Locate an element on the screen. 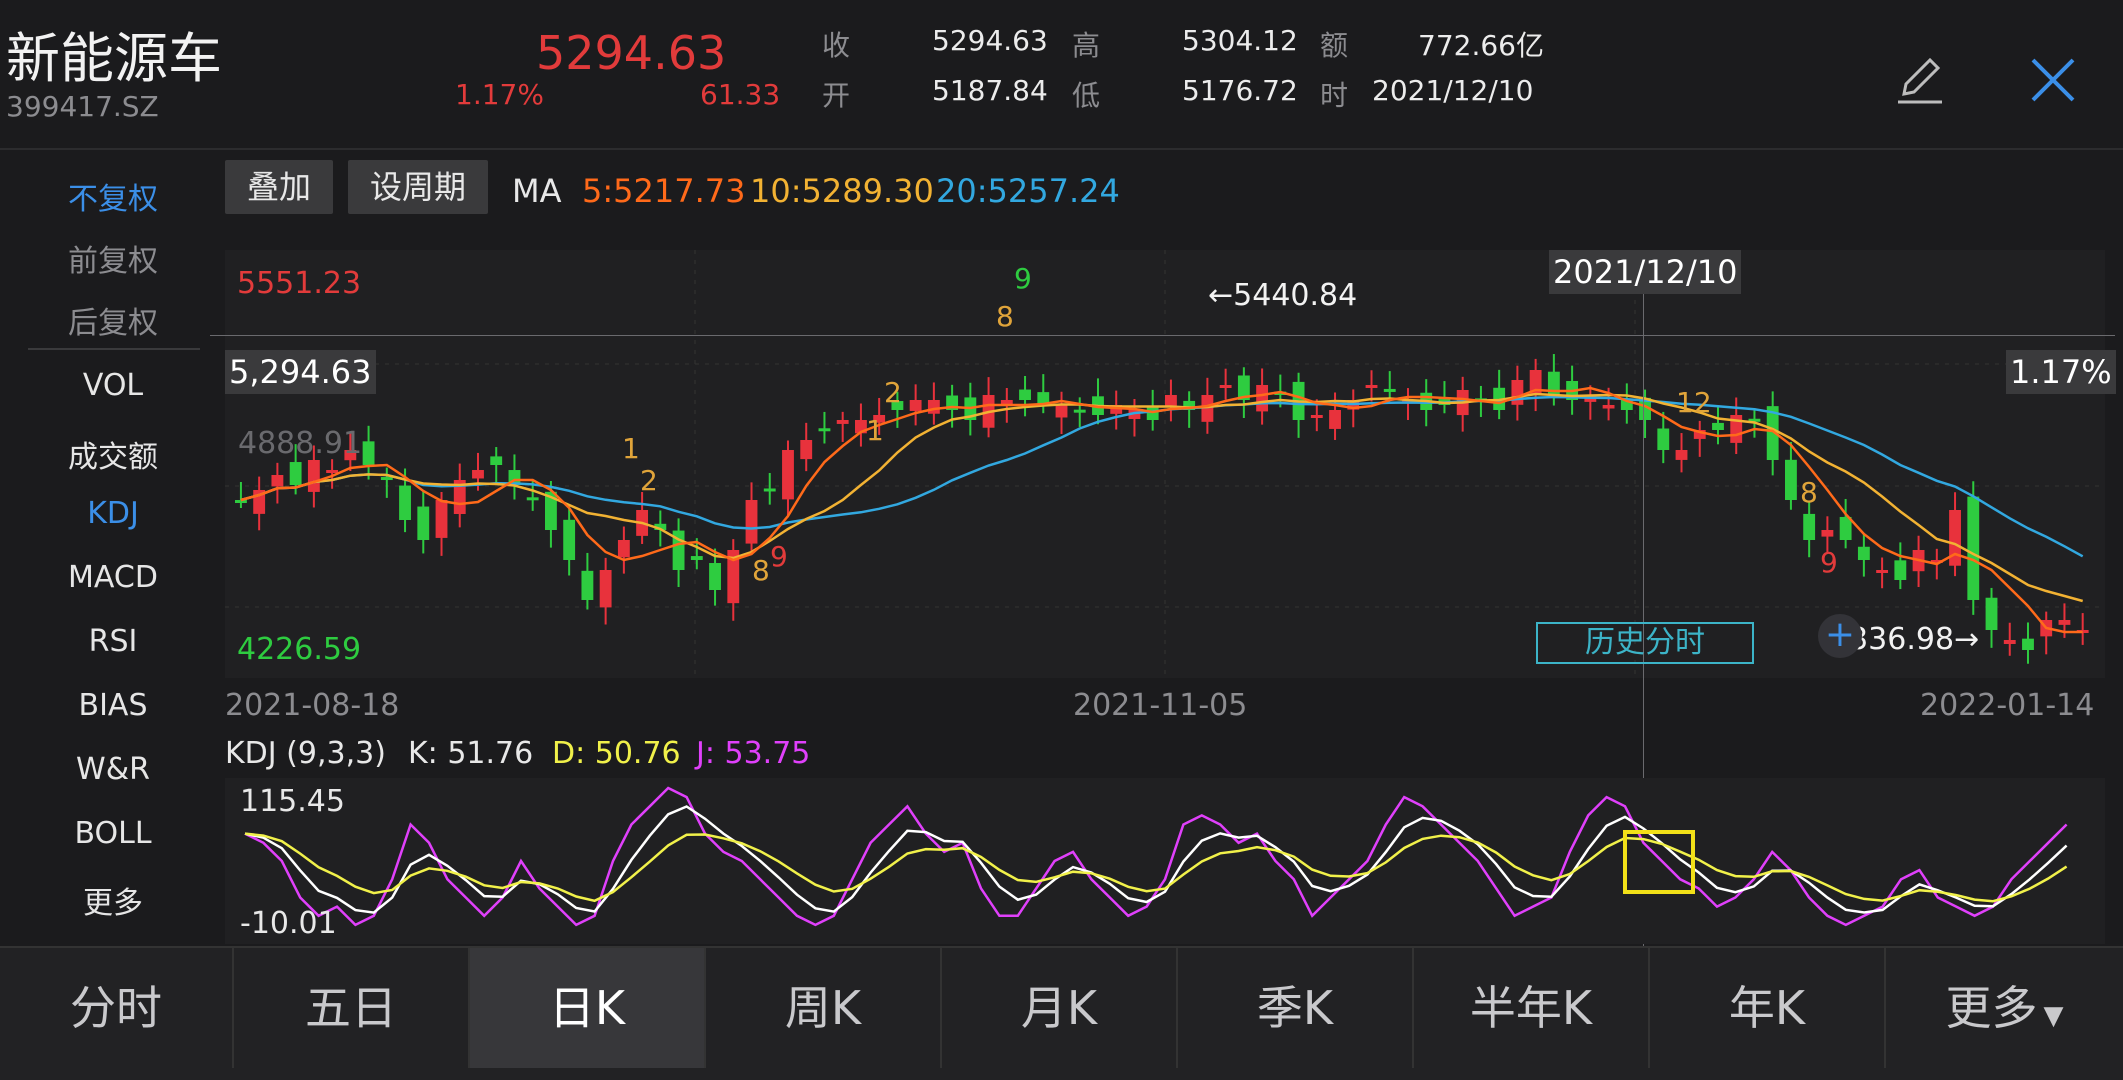 This screenshot has height=1080, width=2123. add-crosshair-icon: + is located at coordinates (1840, 636).